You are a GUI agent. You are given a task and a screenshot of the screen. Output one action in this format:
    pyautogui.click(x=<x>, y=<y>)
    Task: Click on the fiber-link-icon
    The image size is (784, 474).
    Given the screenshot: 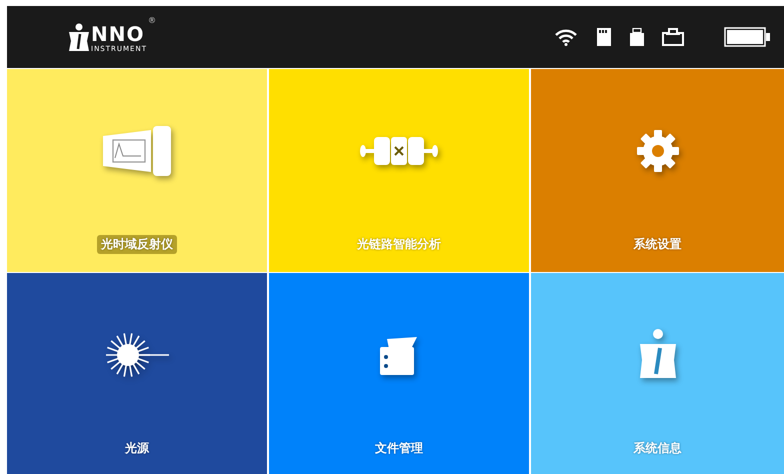 What is the action you would take?
    pyautogui.click(x=399, y=151)
    